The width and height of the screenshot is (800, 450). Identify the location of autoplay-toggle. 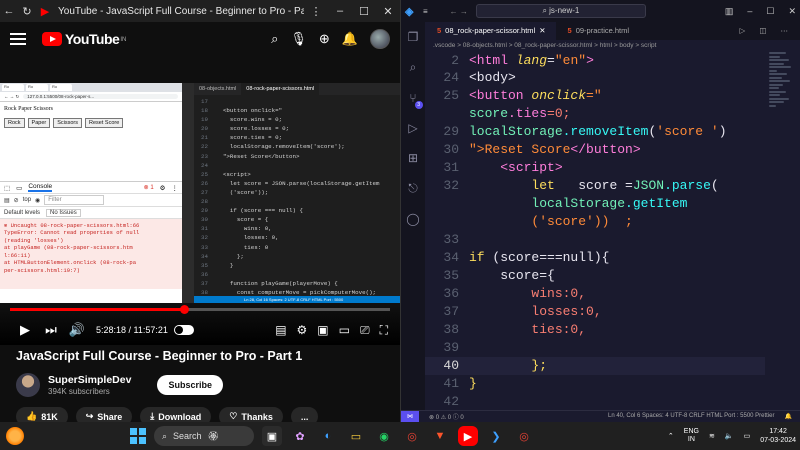
(183, 330).